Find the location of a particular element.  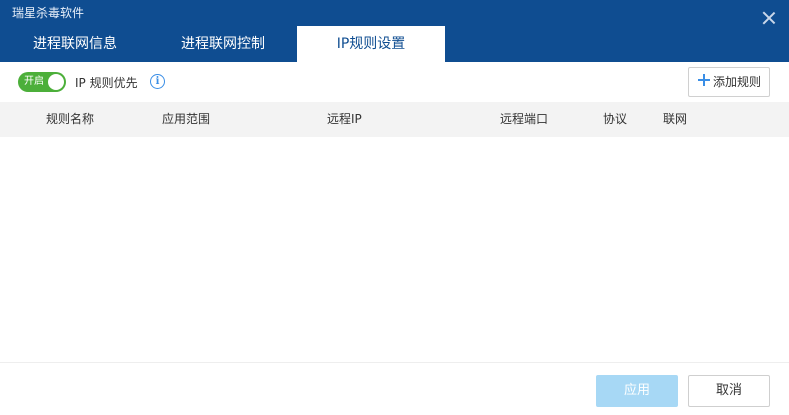

window-title: 瑞星杀毒软件 is located at coordinates (48, 13).